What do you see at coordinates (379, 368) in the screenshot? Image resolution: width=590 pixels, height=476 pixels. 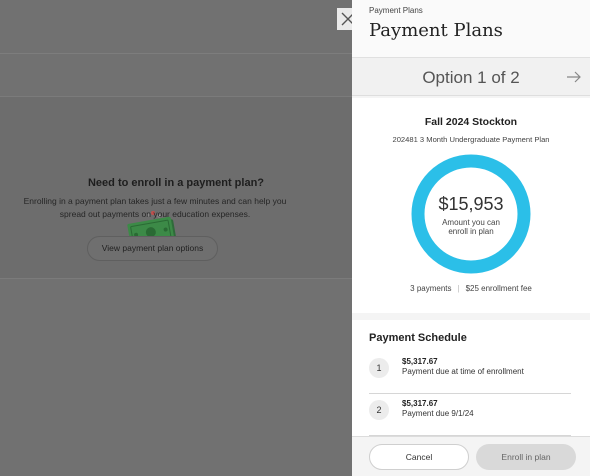 I see `schedule-item-number: 1` at bounding box center [379, 368].